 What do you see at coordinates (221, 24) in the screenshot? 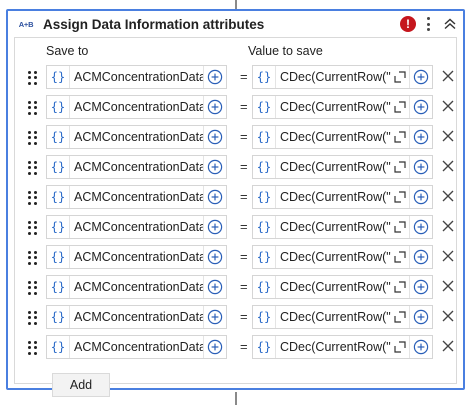
I see `activity-title: Assign Data Information attributes` at bounding box center [221, 24].